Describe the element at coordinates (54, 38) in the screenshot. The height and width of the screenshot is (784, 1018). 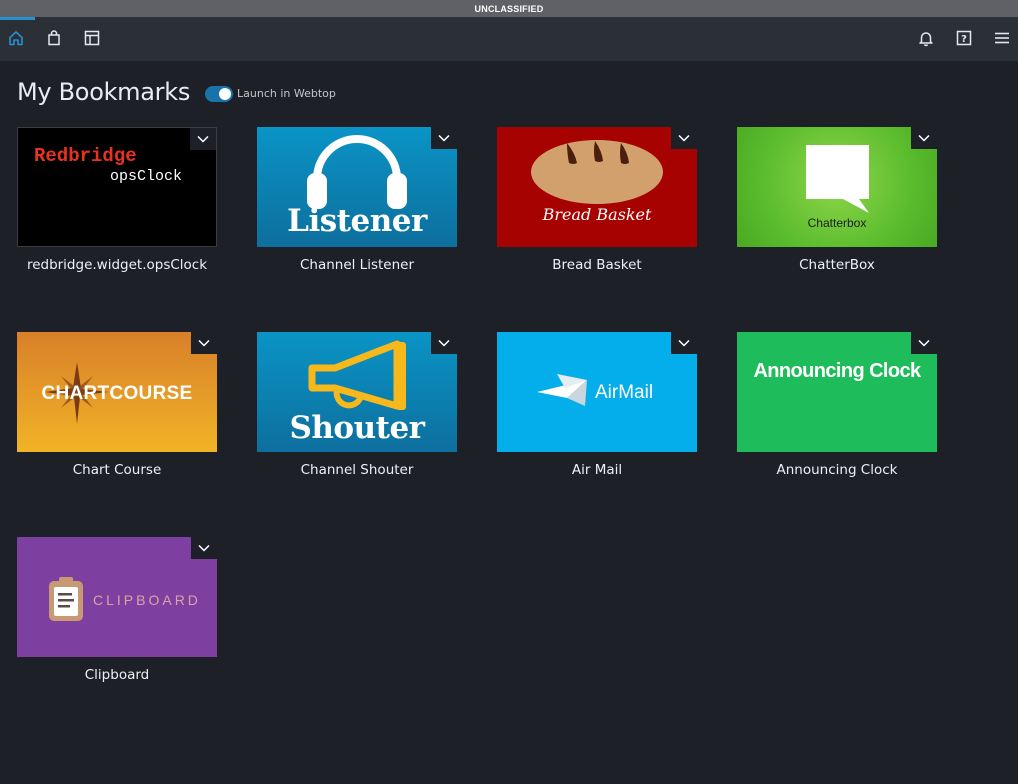
I see `shopping-bag-icon` at that location.